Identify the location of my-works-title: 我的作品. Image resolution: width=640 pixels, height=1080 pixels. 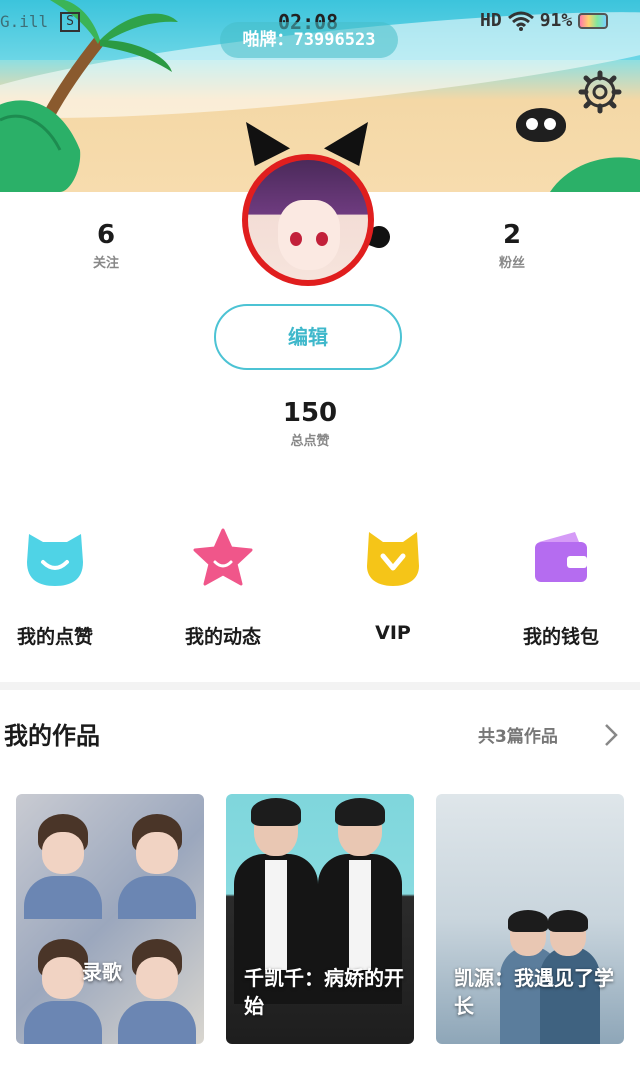
(52, 736).